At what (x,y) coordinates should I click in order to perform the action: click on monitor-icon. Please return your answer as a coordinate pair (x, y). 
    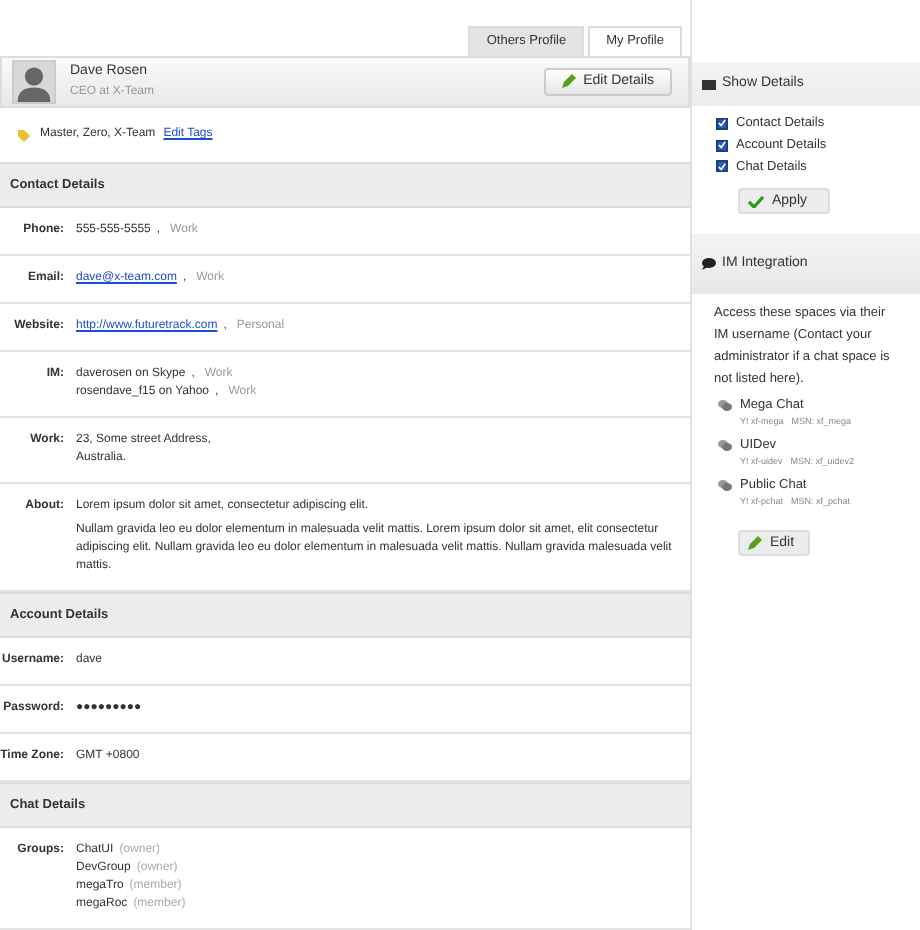
    Looking at the image, I should click on (709, 84).